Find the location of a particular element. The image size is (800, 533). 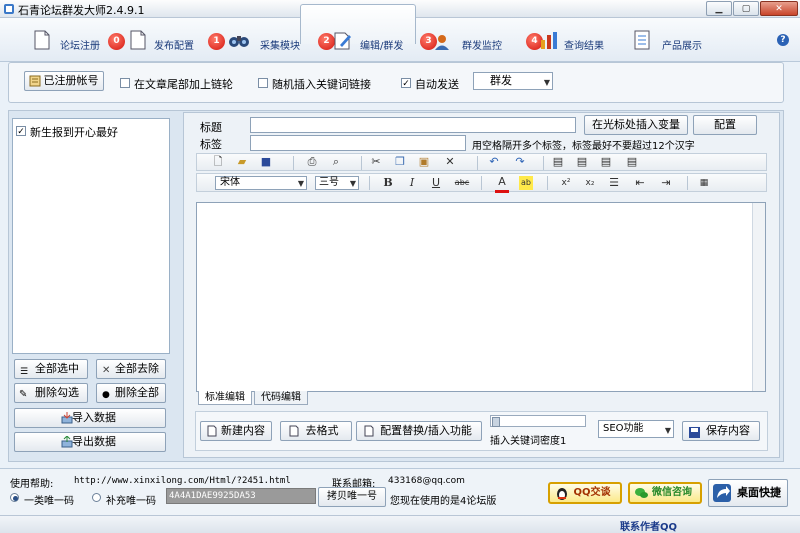

align-right-icon: ▤ is located at coordinates (606, 162).